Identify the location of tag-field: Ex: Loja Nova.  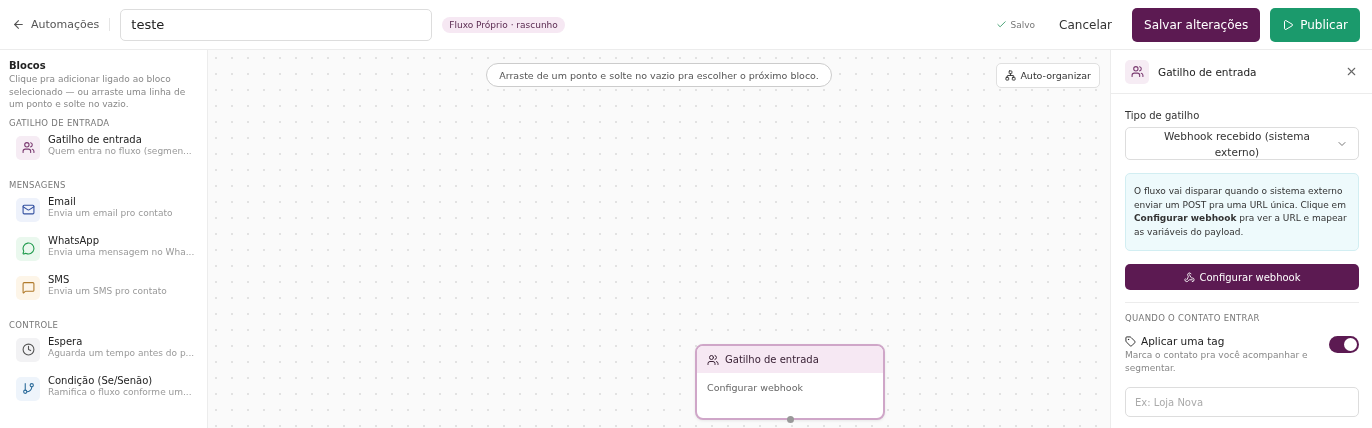
(1242, 402).